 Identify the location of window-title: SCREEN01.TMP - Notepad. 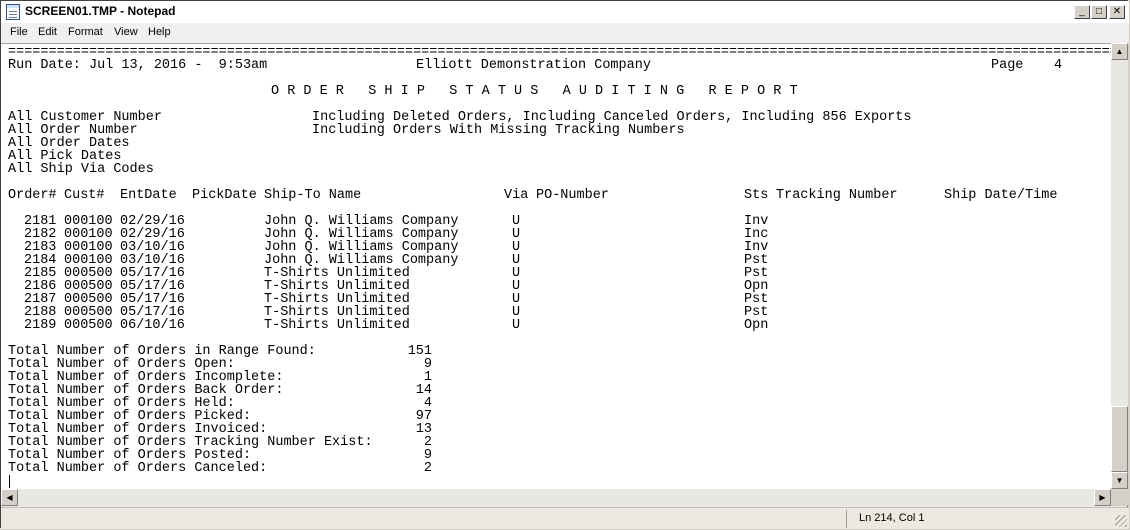
(100, 11).